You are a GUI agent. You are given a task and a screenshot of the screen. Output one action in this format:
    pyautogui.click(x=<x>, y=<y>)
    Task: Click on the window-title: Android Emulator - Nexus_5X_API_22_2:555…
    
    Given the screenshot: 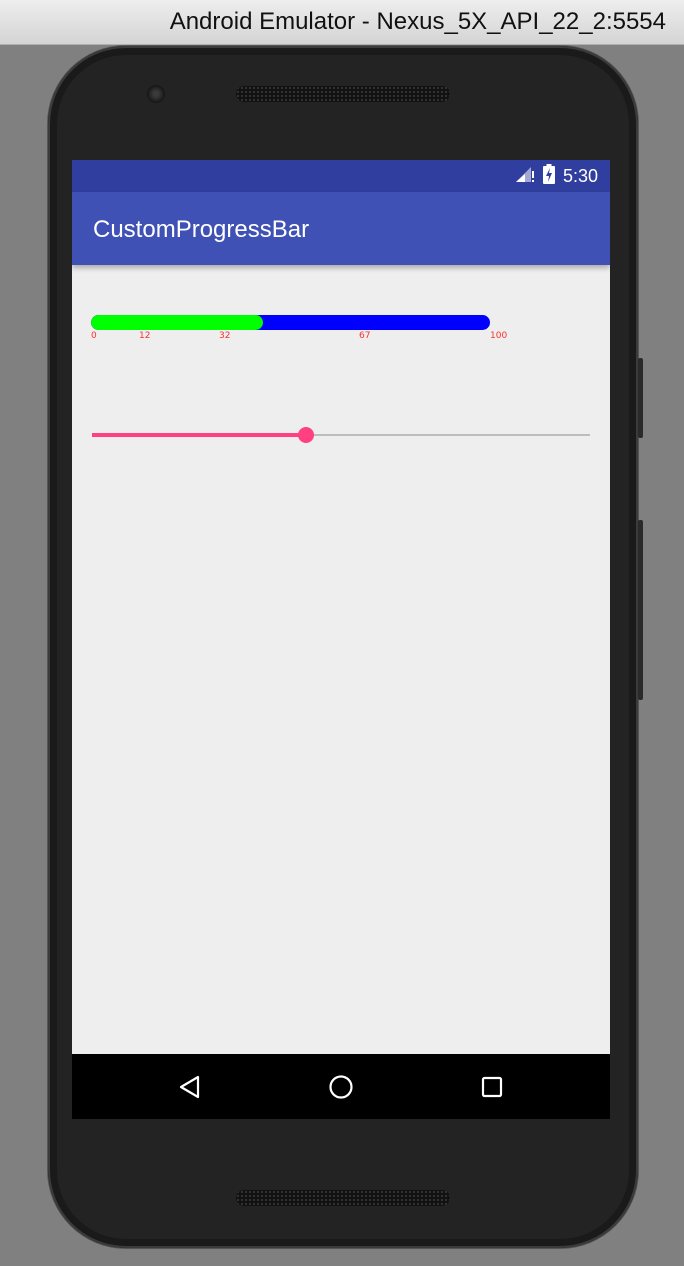 What is the action you would take?
    pyautogui.click(x=417, y=21)
    